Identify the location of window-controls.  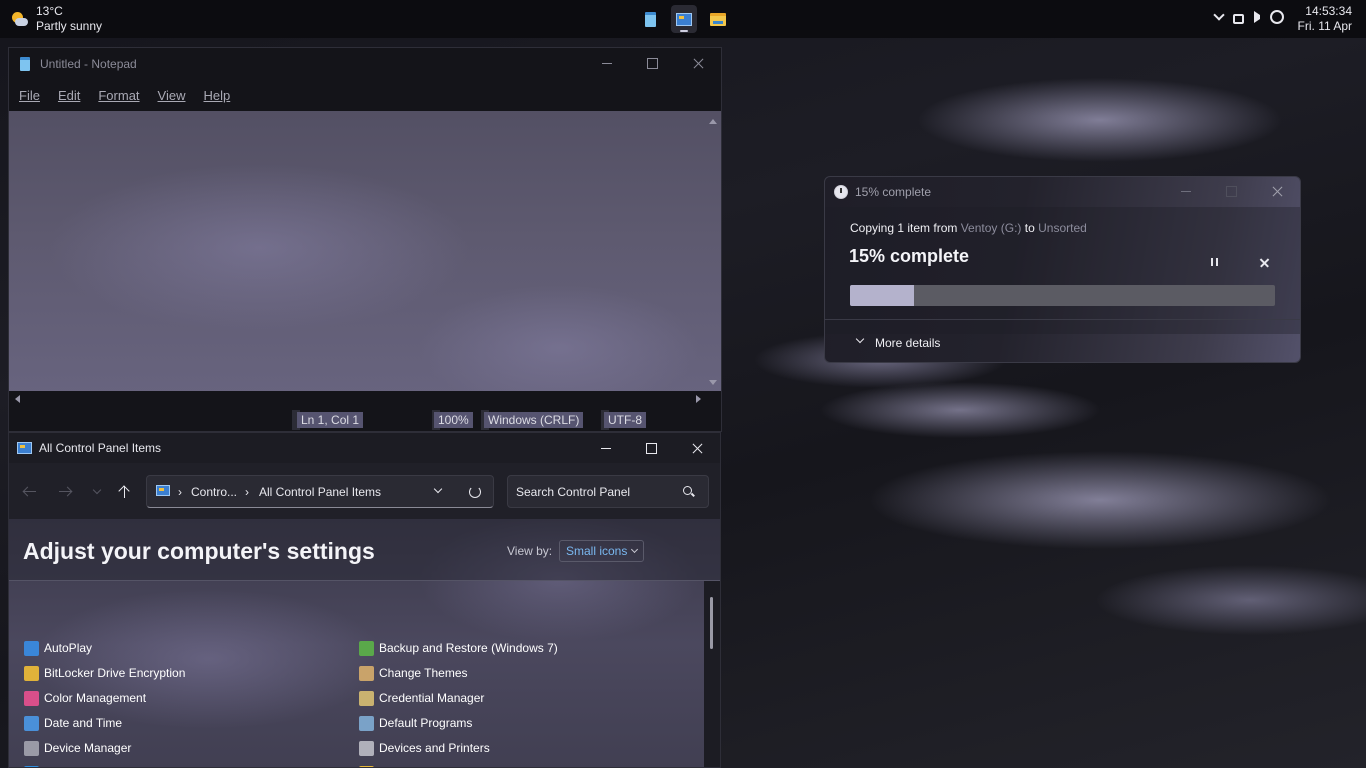
(652, 64).